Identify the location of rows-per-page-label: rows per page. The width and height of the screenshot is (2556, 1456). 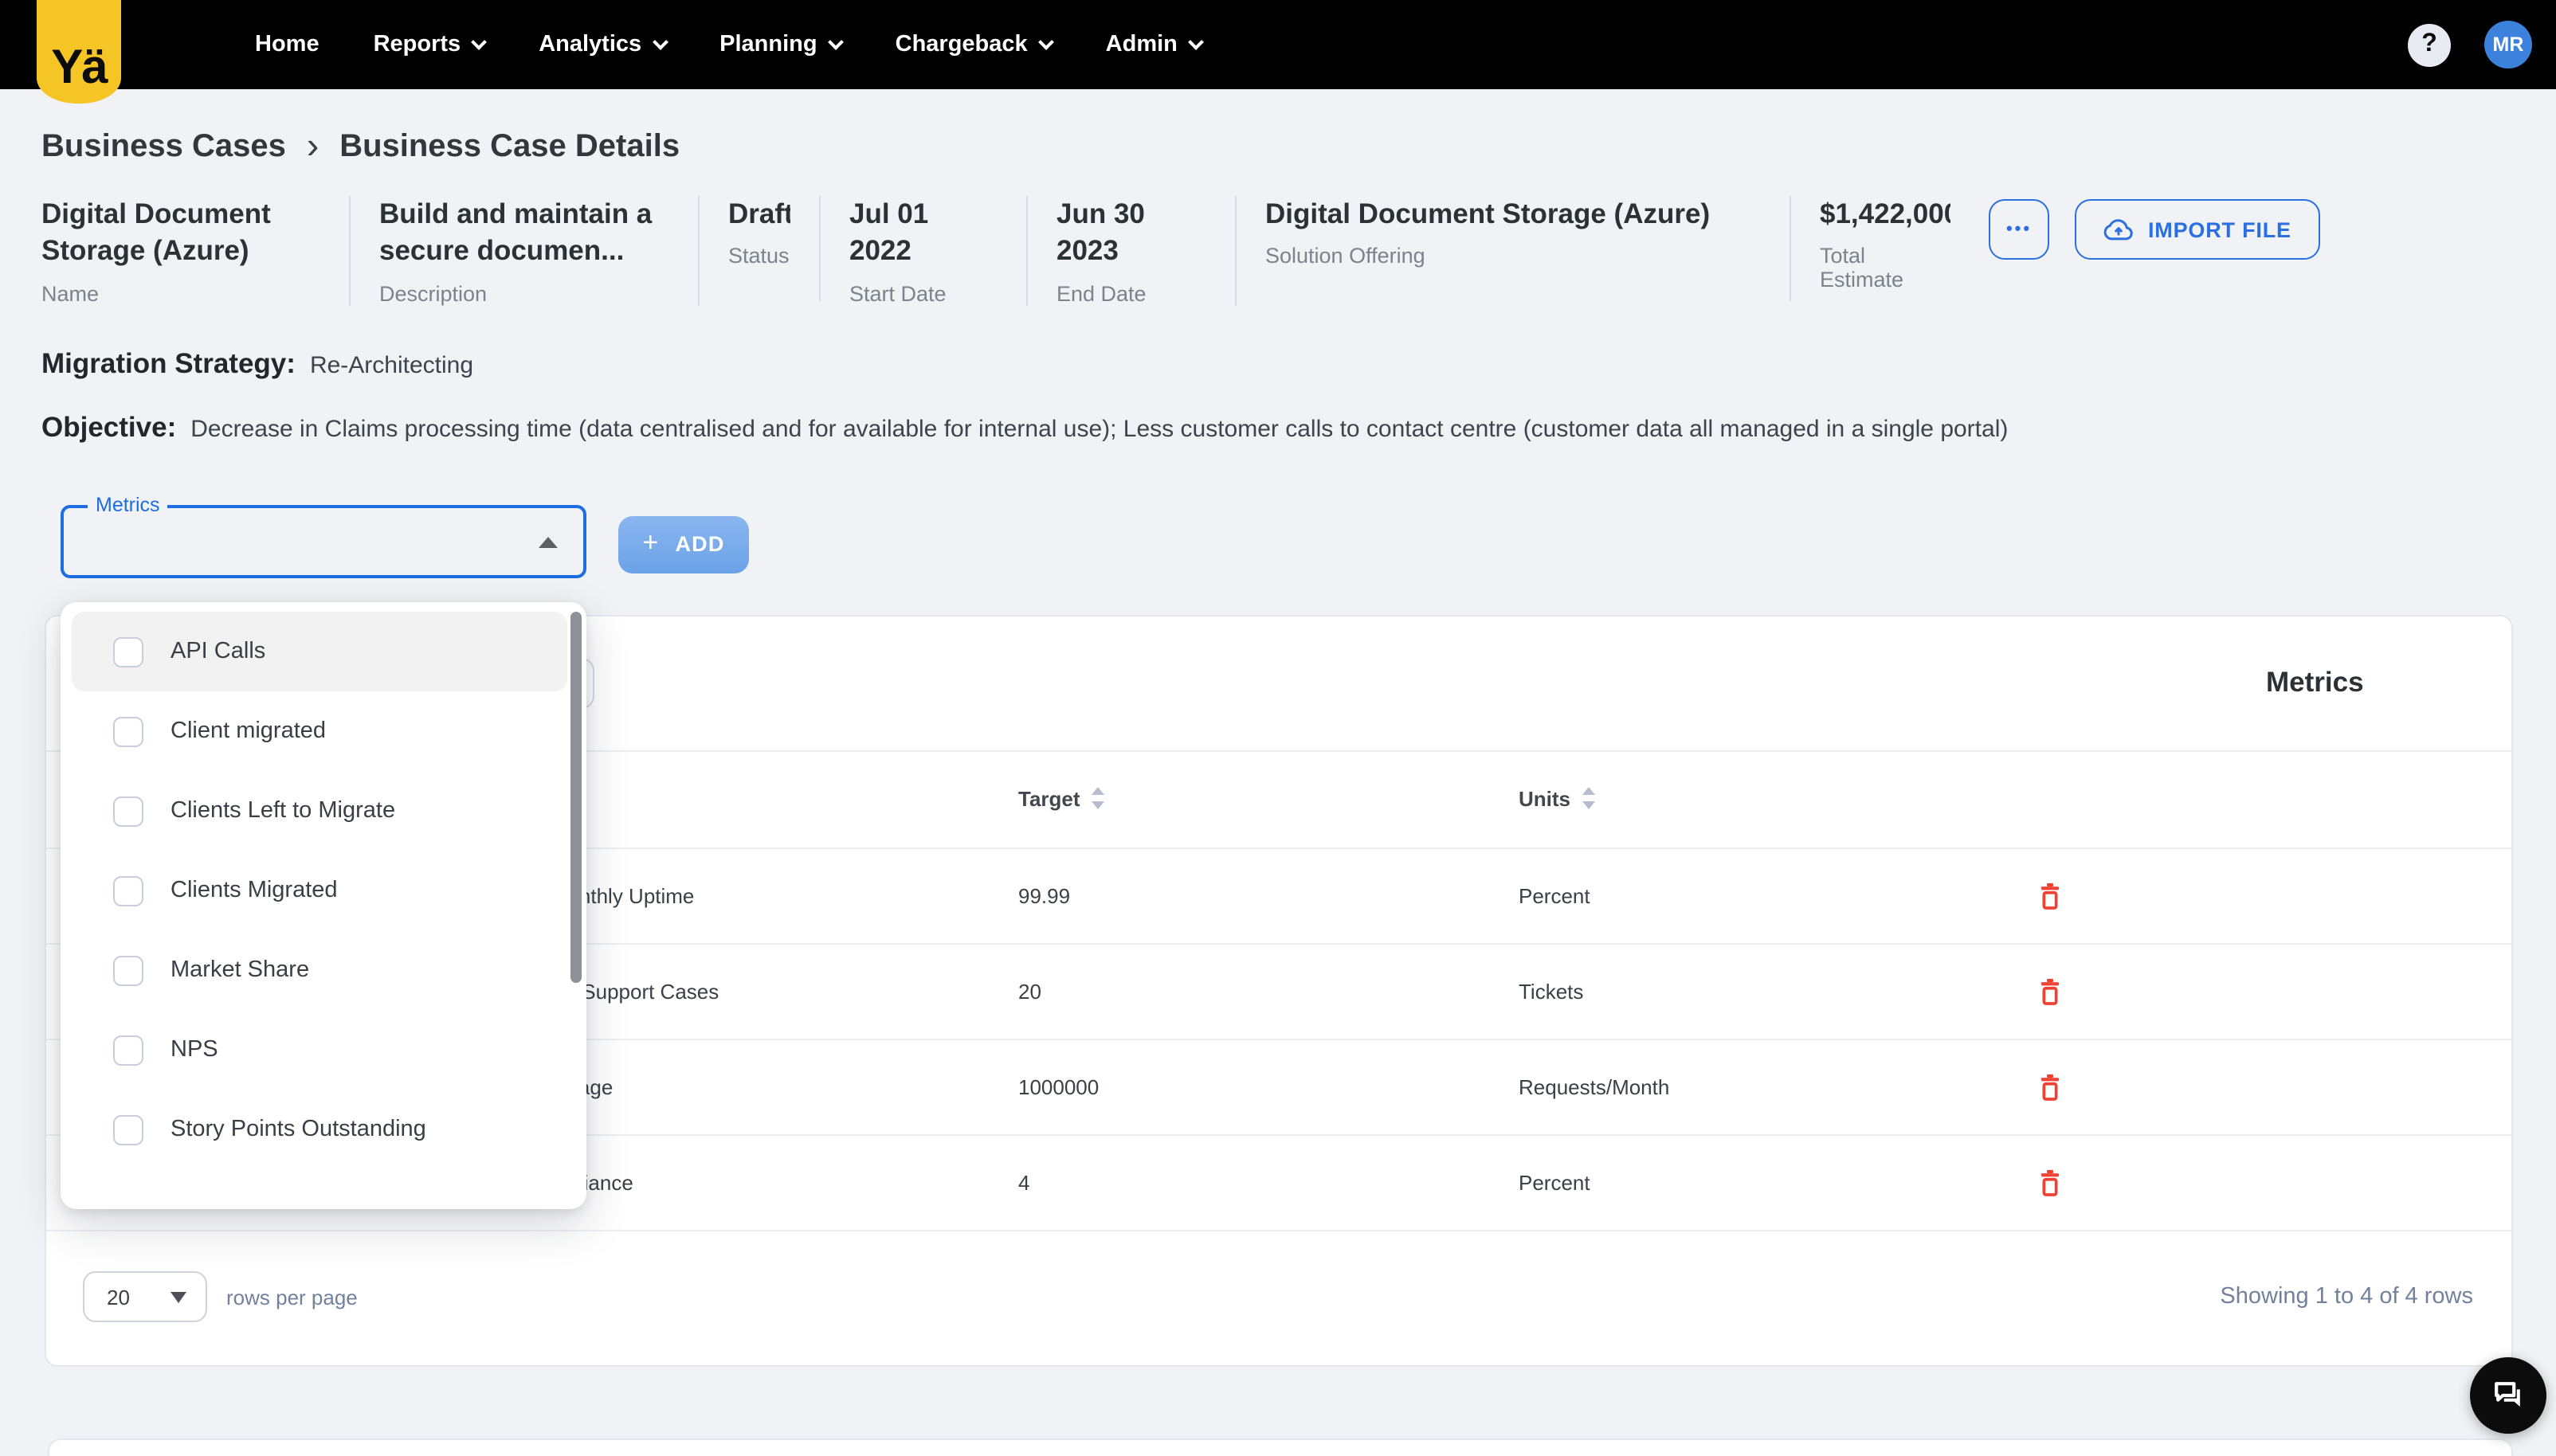
(292, 1297).